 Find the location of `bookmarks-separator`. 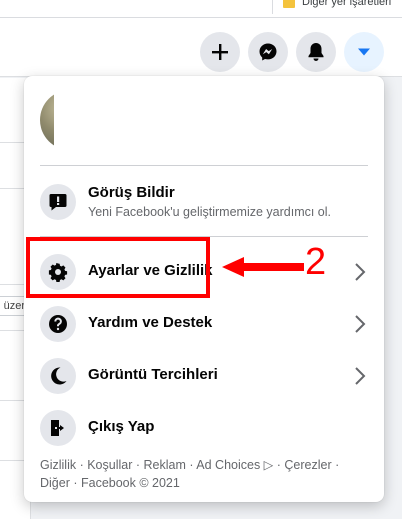

bookmarks-separator is located at coordinates (272, 7).